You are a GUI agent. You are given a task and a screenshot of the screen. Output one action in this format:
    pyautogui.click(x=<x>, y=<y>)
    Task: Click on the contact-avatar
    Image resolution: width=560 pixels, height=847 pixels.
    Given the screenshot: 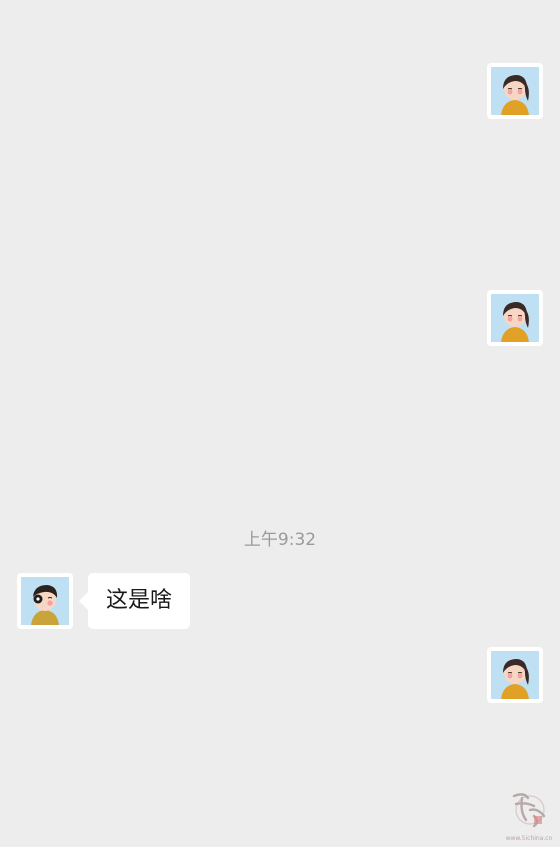 What is the action you would take?
    pyautogui.click(x=45, y=601)
    